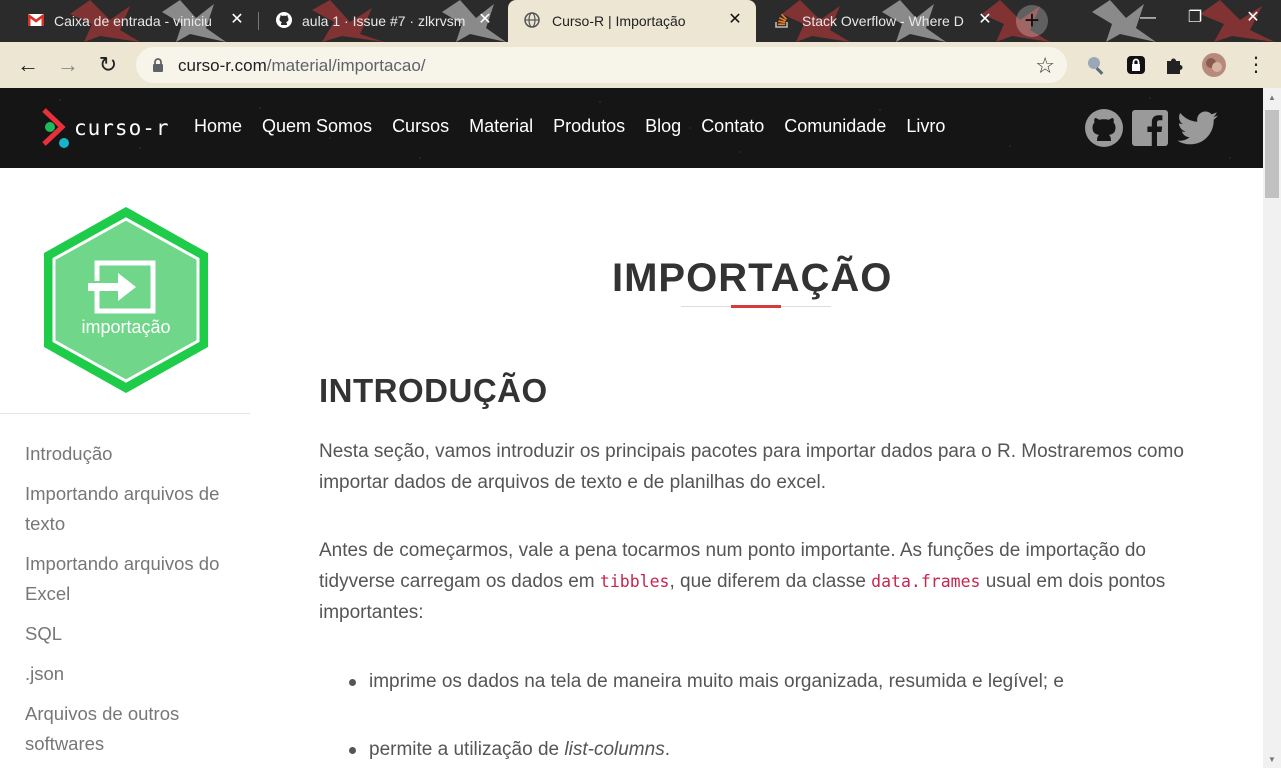 This screenshot has height=769, width=1281. I want to click on tab-curso-r: Curso-R | Importação ✕, so click(632, 21).